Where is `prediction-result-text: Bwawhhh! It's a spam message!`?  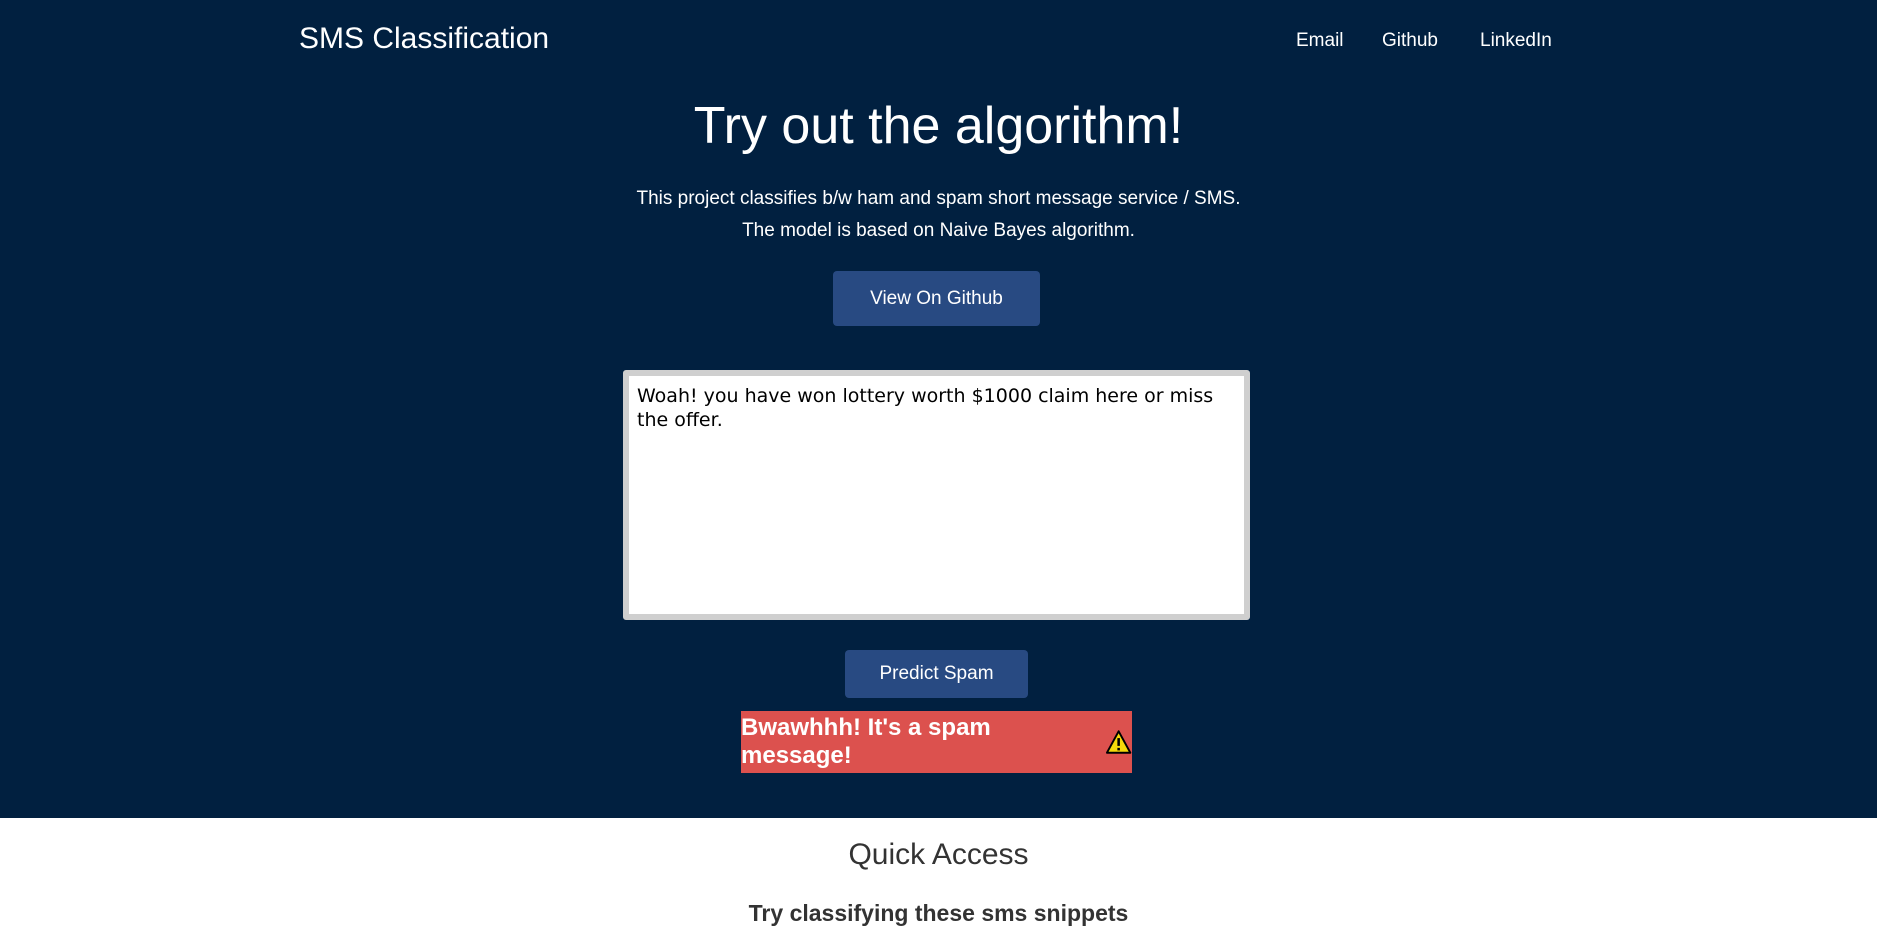
prediction-result-text: Bwawhhh! It's a spam message! is located at coordinates (866, 741).